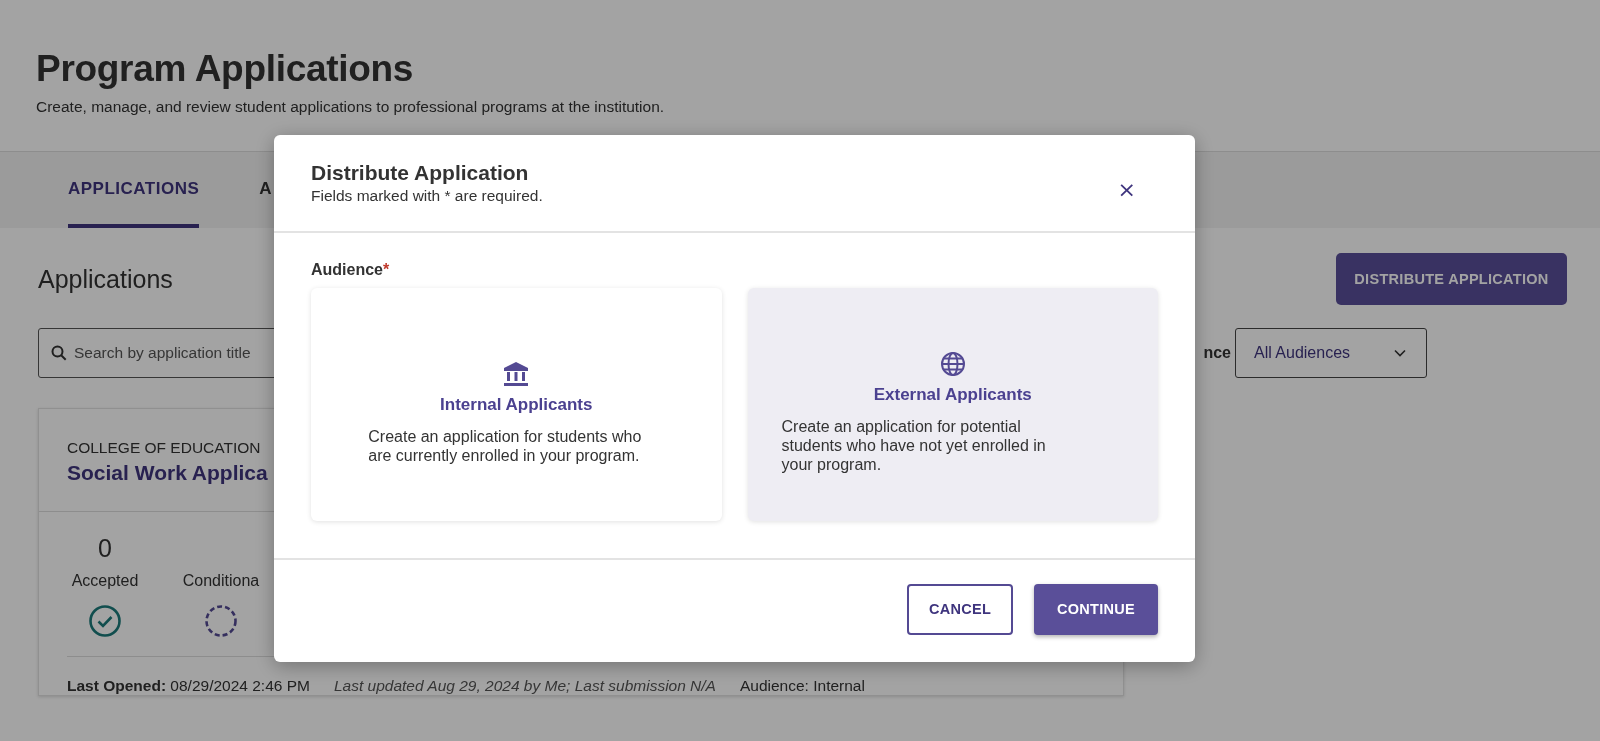 This screenshot has width=1600, height=741. What do you see at coordinates (1451, 279) in the screenshot?
I see `distribute-application-button: DISTRIBUTE APPLICATION` at bounding box center [1451, 279].